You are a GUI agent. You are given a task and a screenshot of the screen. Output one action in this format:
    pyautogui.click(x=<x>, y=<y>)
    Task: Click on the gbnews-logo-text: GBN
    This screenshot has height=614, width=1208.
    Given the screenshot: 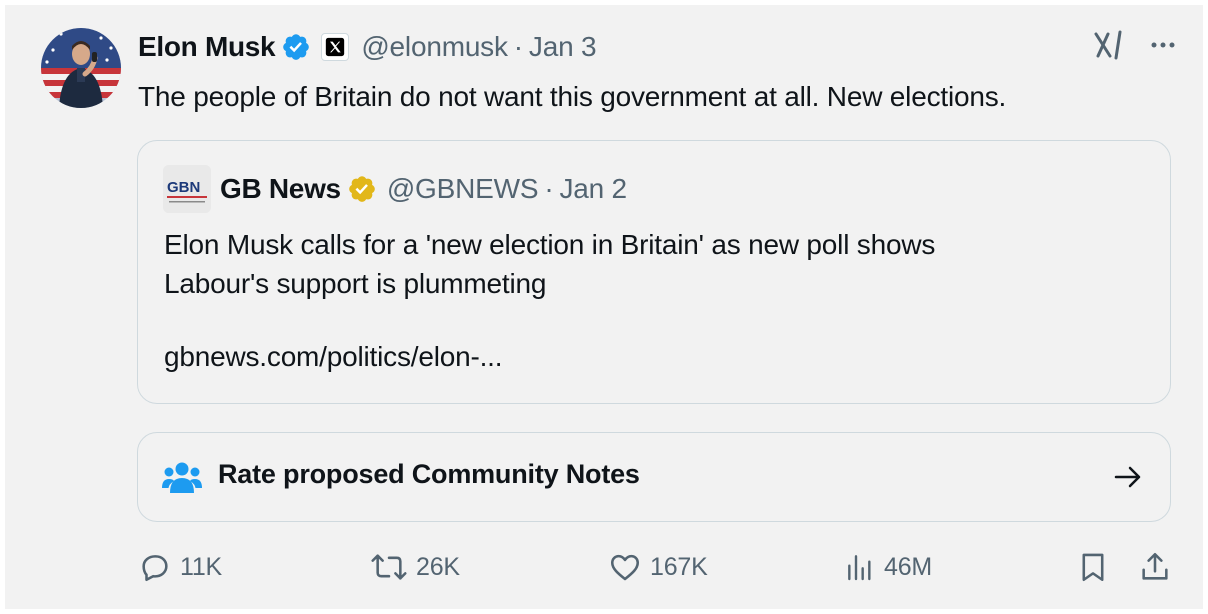 What is the action you would take?
    pyautogui.click(x=183, y=187)
    